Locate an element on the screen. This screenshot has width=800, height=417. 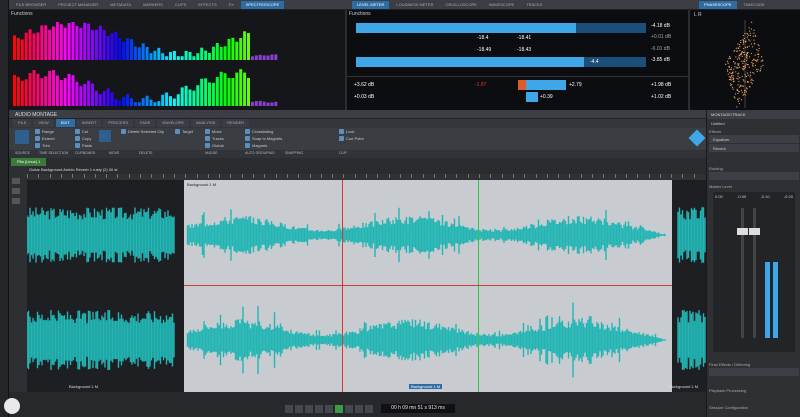
play-cursor is located at coordinates (342, 286).